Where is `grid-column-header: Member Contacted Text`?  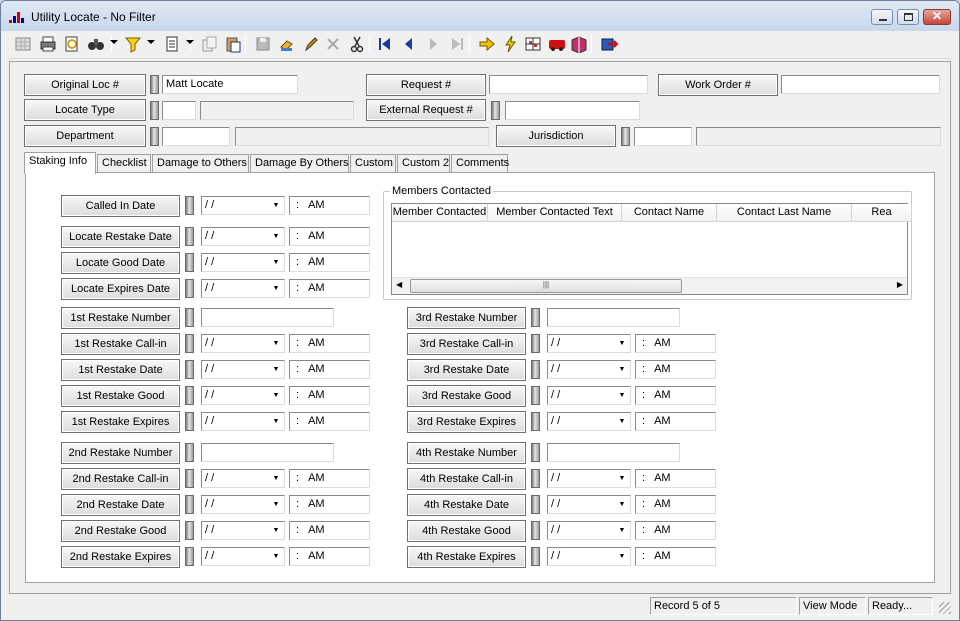
grid-column-header: Member Contacted Text is located at coordinates (555, 213).